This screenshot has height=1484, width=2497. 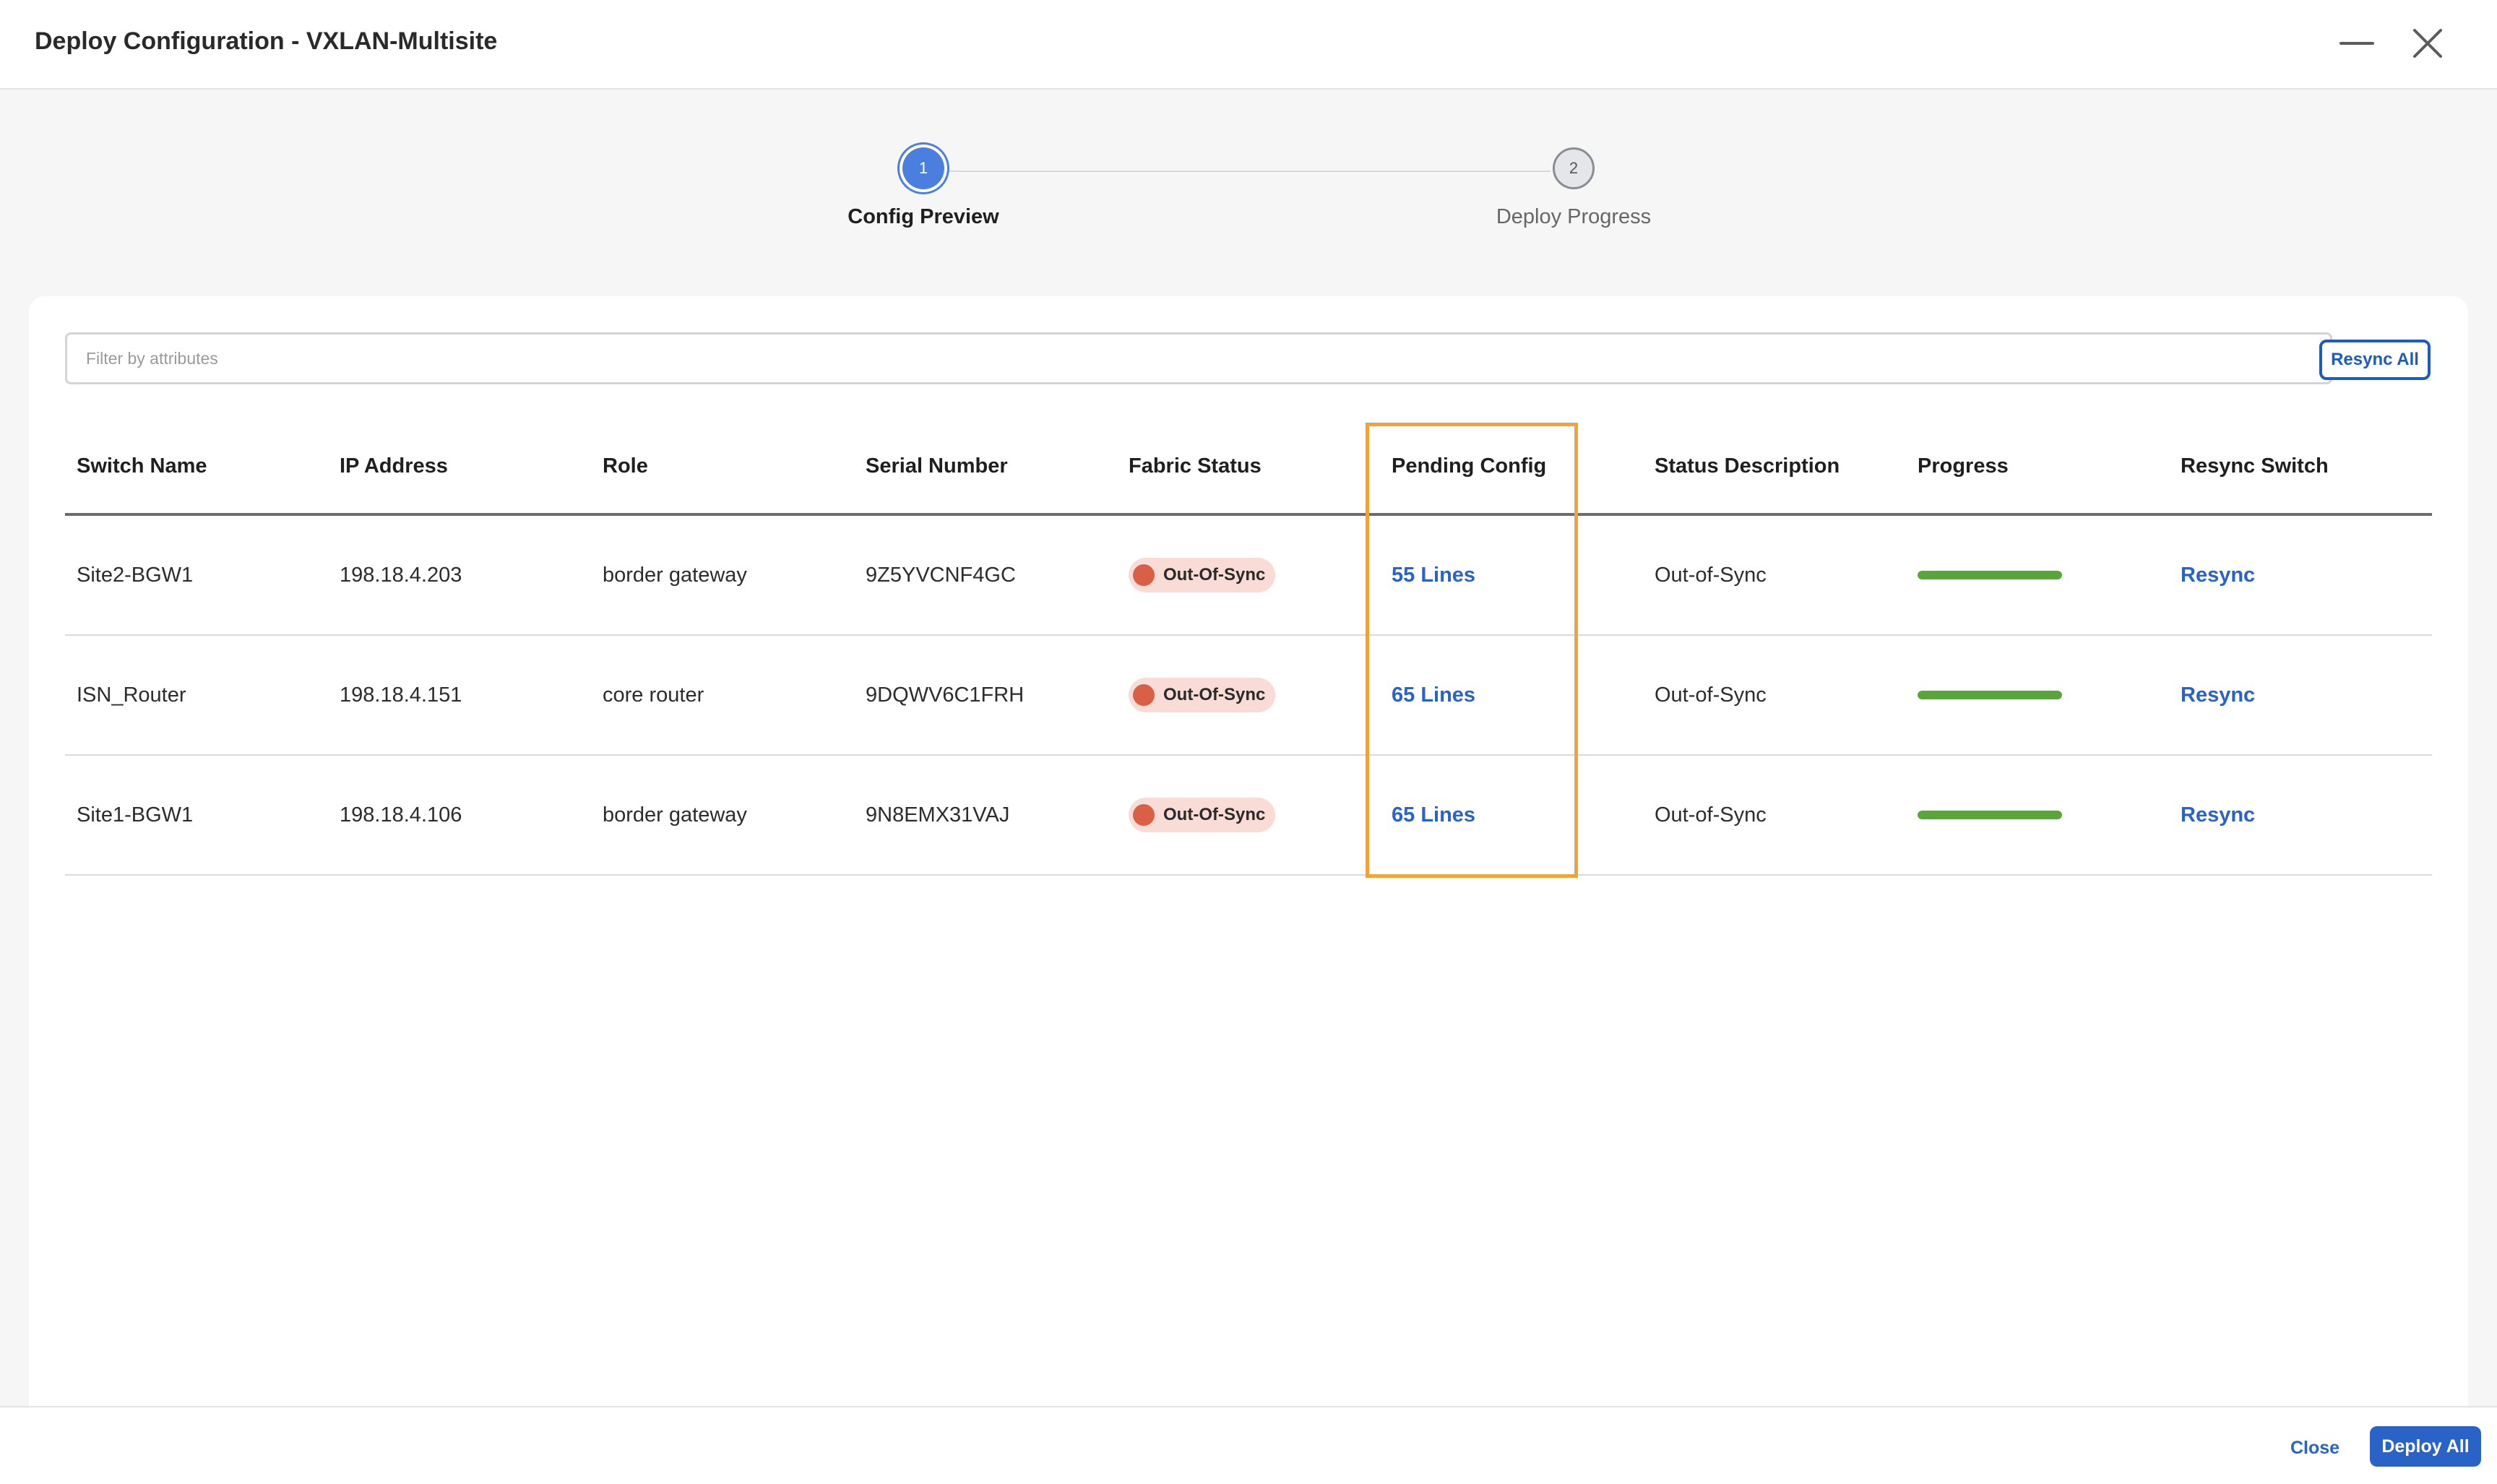 I want to click on step-number-badge: 2, so click(x=1574, y=168).